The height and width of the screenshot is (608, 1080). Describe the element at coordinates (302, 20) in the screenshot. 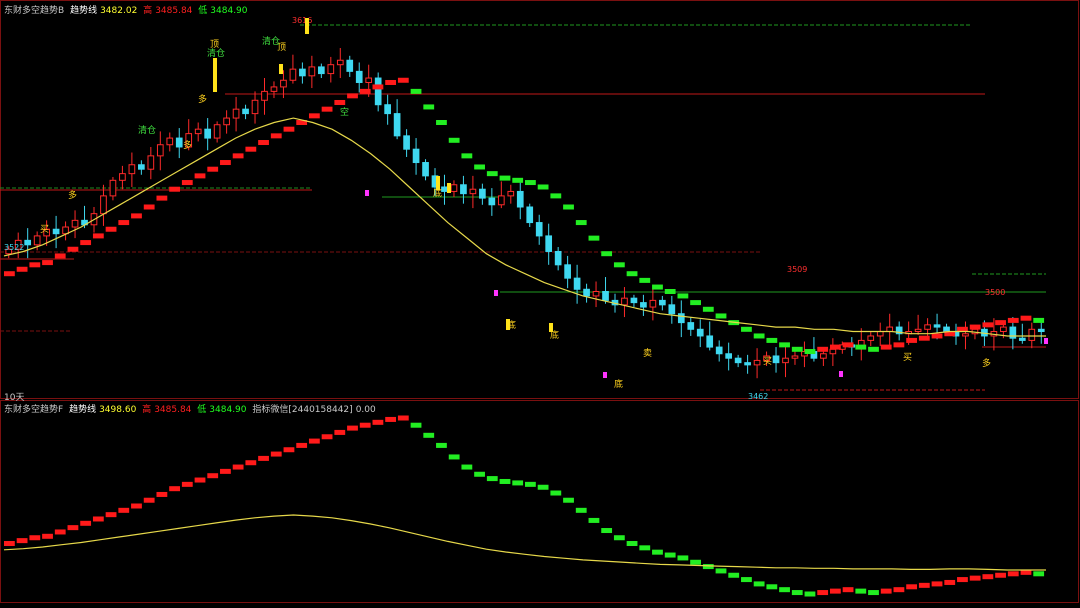

I see `price-label: 3616` at that location.